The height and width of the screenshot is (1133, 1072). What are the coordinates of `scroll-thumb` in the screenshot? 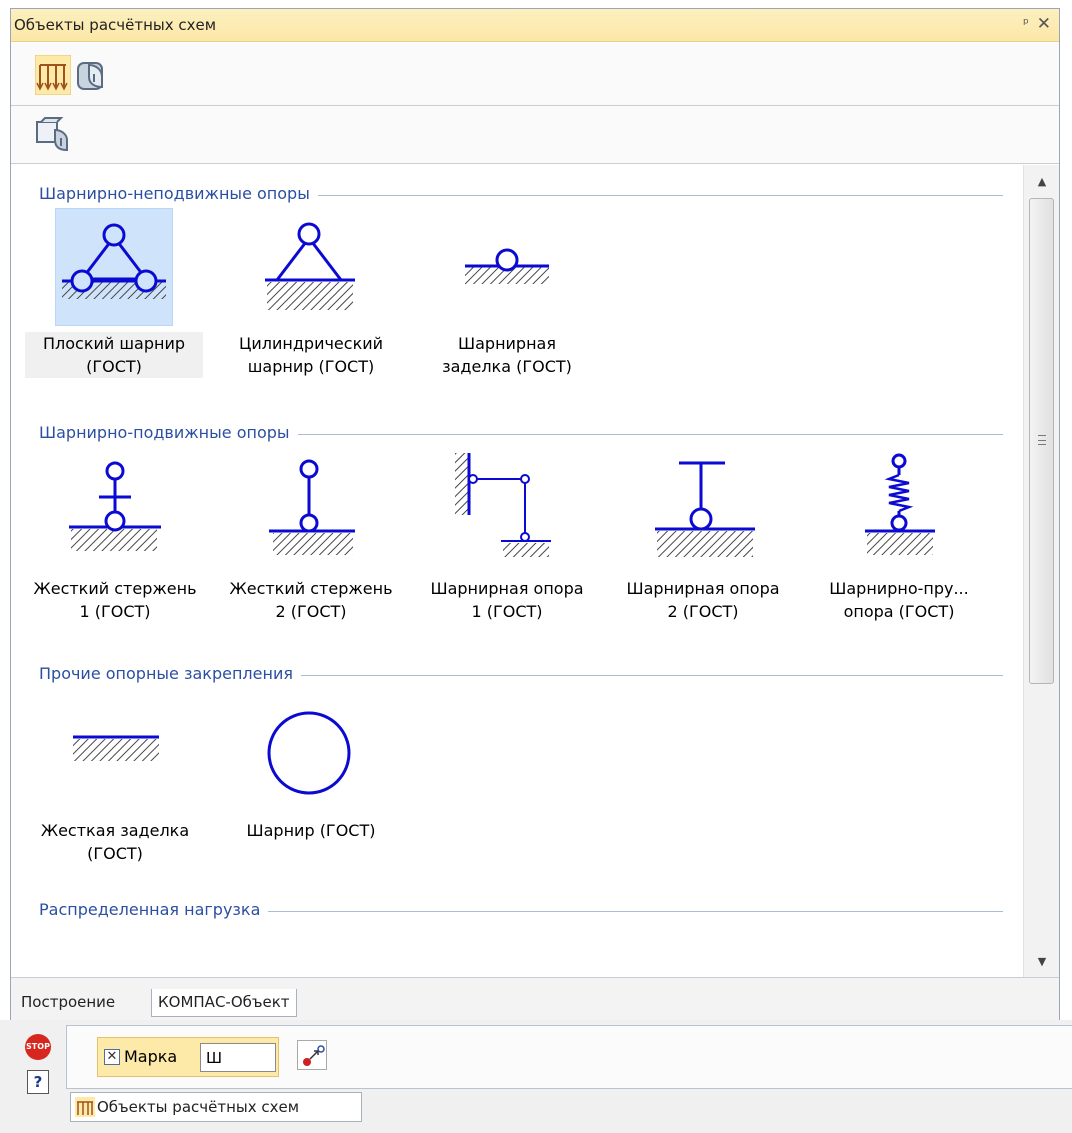 It's located at (1041, 441).